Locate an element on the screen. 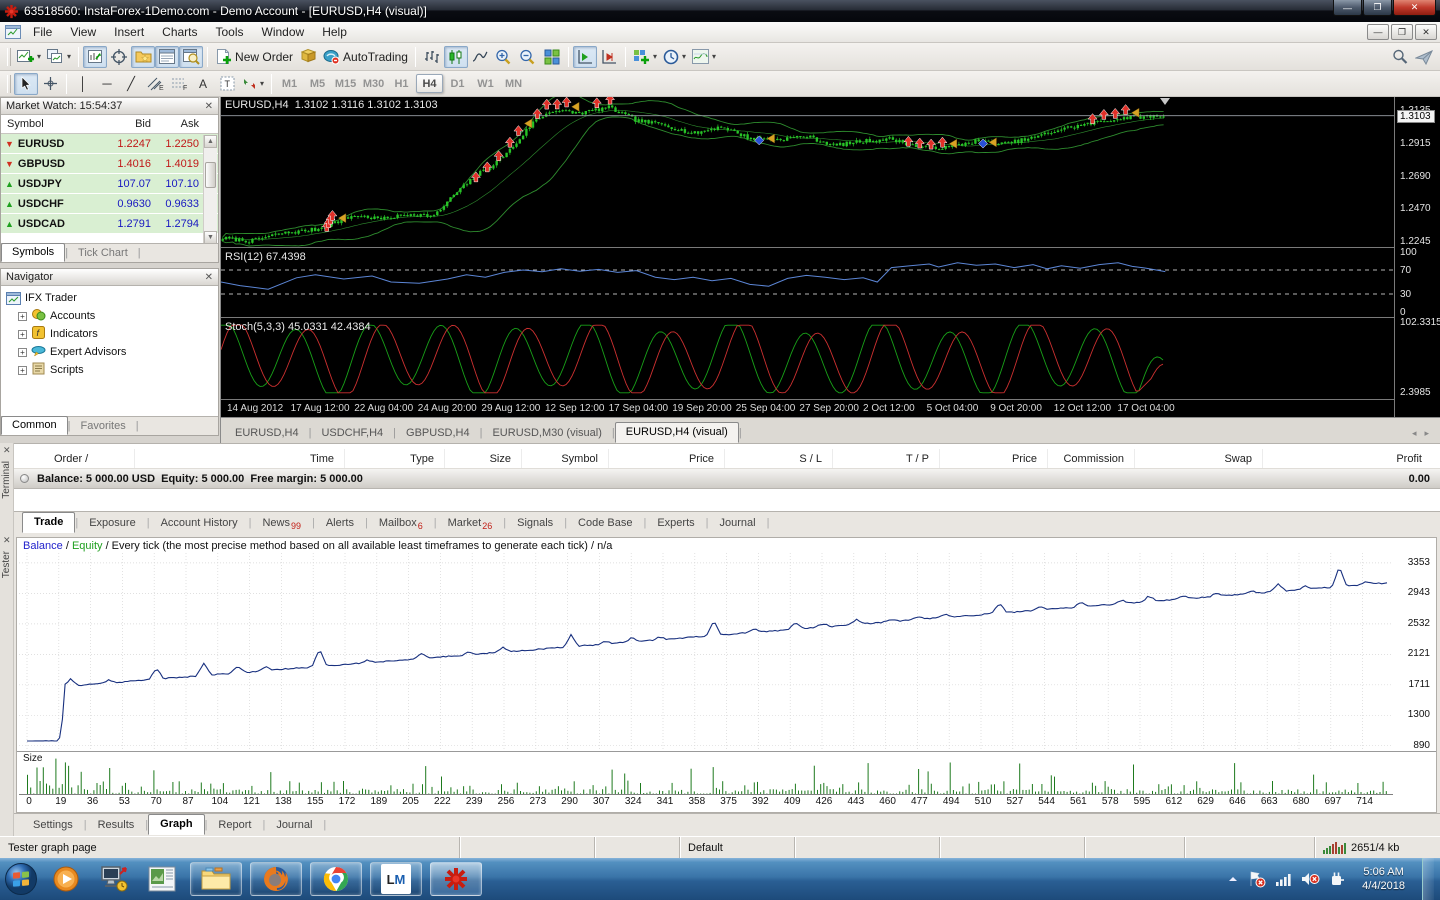  navigator-tab-common: Common is located at coordinates (34, 425).